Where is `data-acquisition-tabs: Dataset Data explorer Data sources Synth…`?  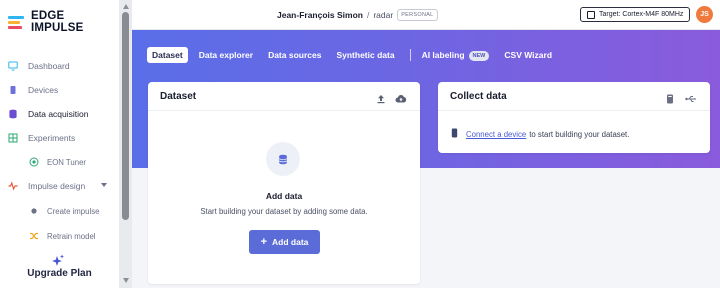 data-acquisition-tabs: Dataset Data explorer Data sources Synth… is located at coordinates (357, 55).